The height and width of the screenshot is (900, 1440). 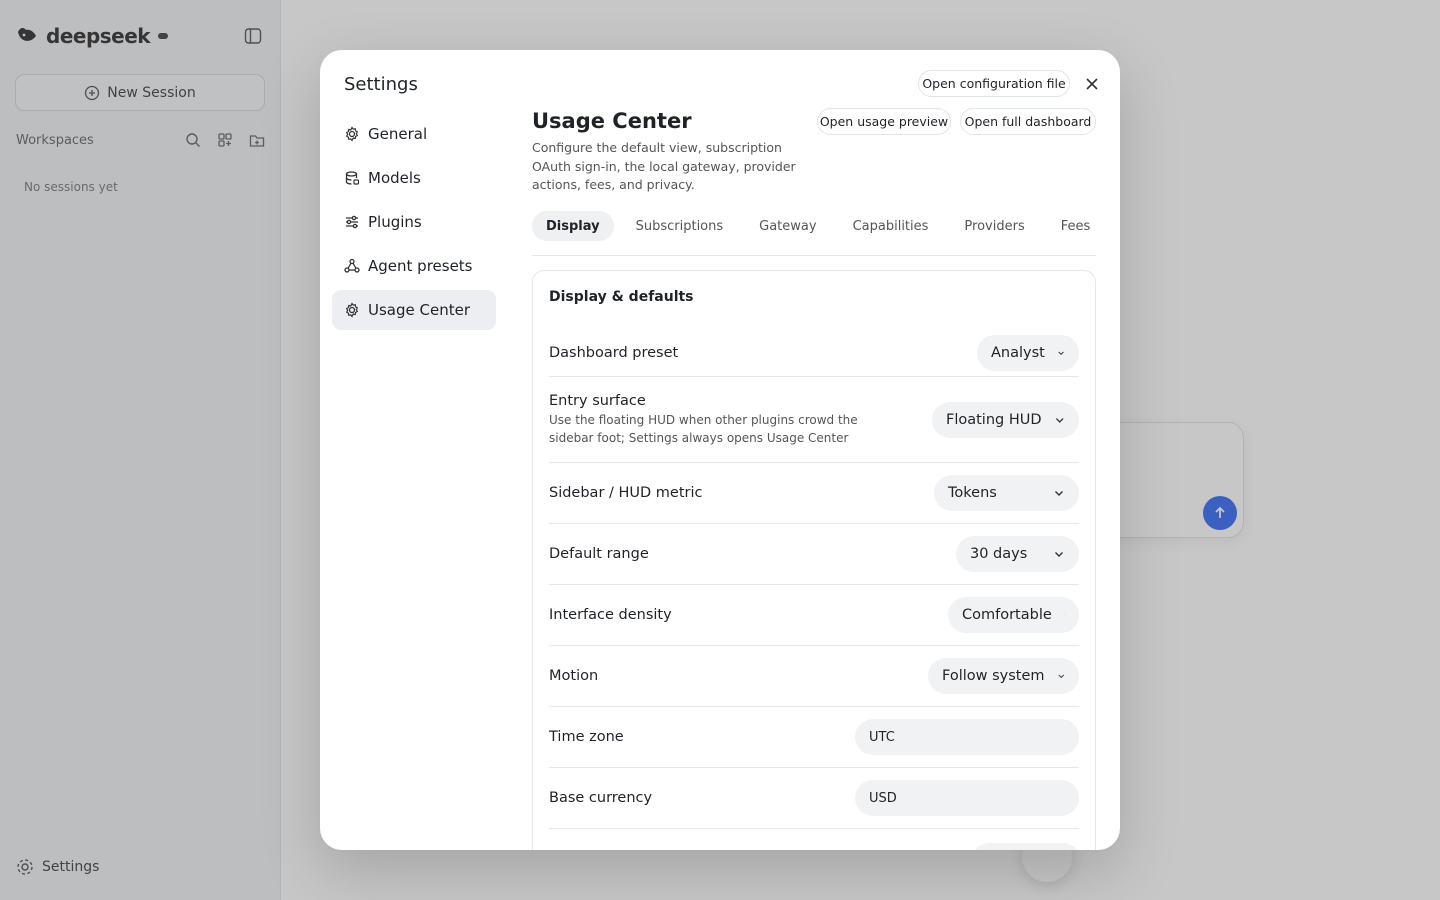 I want to click on select-value: Follow system, so click(x=993, y=676).